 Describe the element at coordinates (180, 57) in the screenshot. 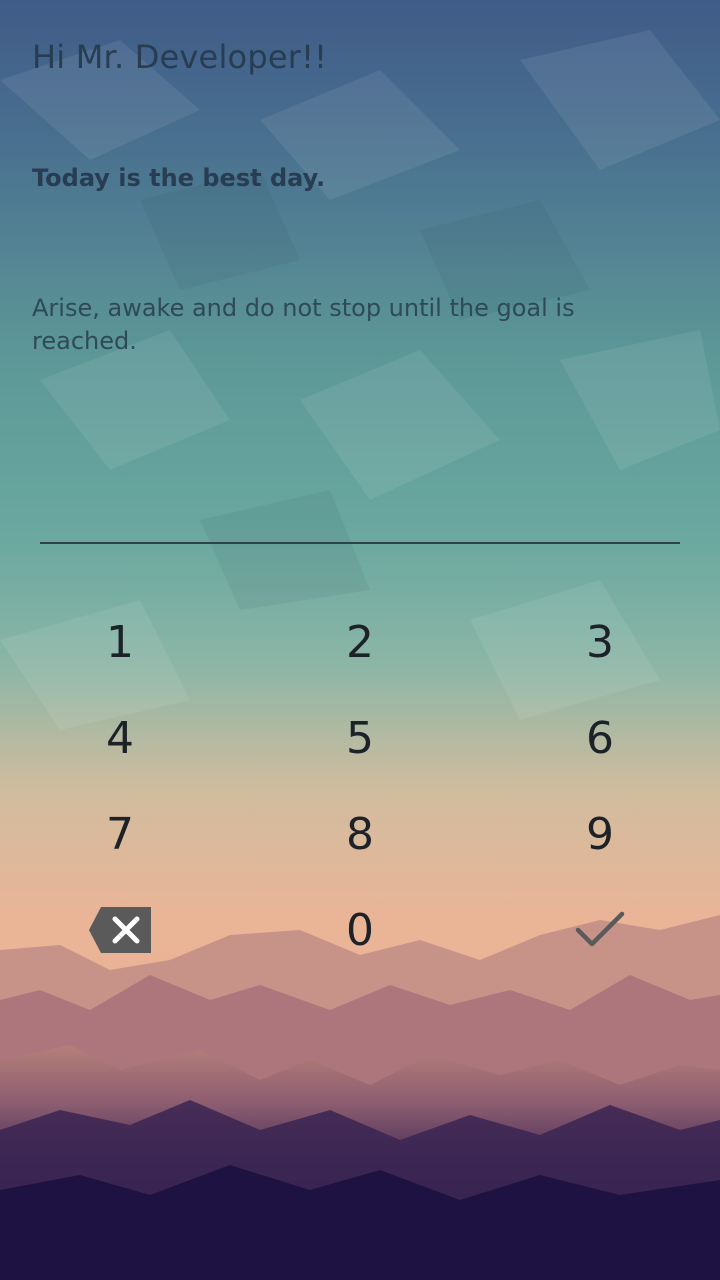

I see `greeting-title: Hi Mr. Developer!!` at that location.